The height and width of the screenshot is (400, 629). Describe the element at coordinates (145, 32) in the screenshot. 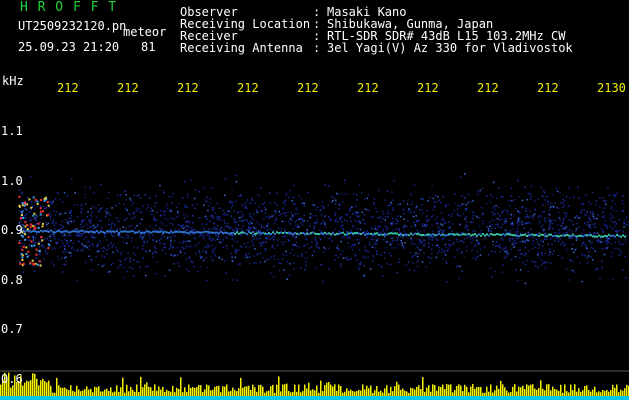

I see `mode-label: meteor` at that location.